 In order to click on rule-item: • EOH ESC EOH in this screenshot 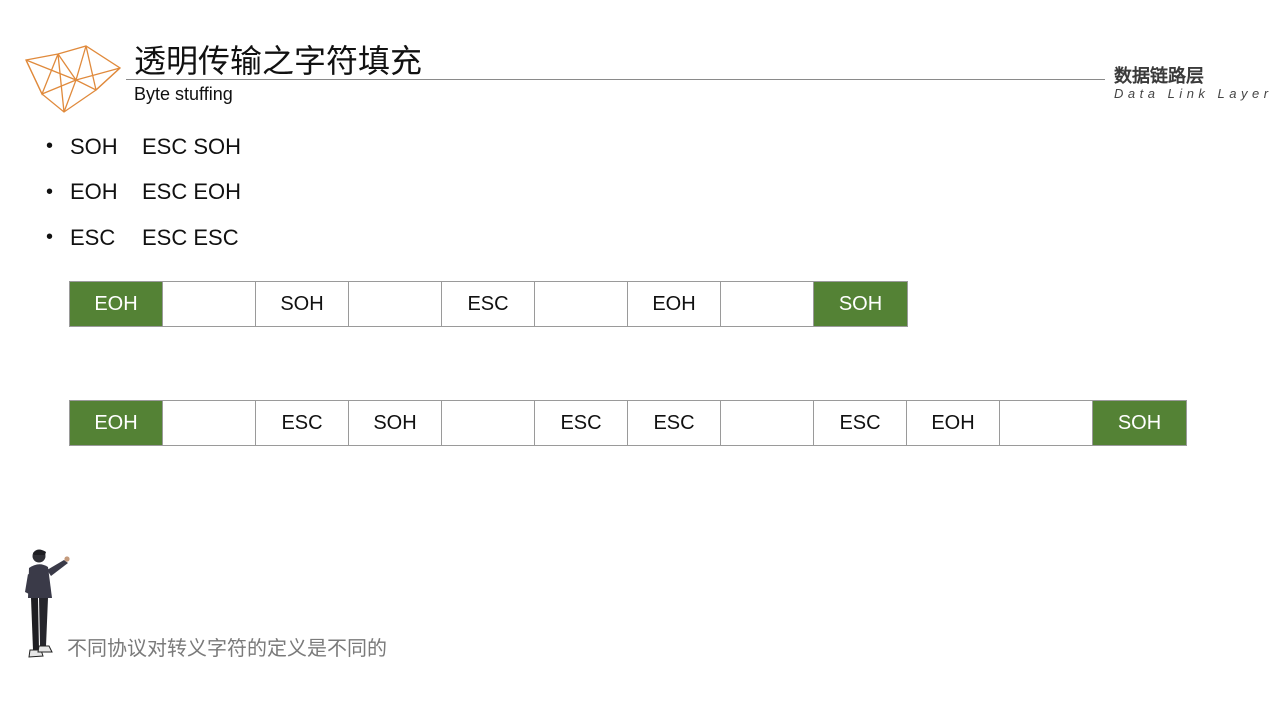, I will do `click(143, 193)`.